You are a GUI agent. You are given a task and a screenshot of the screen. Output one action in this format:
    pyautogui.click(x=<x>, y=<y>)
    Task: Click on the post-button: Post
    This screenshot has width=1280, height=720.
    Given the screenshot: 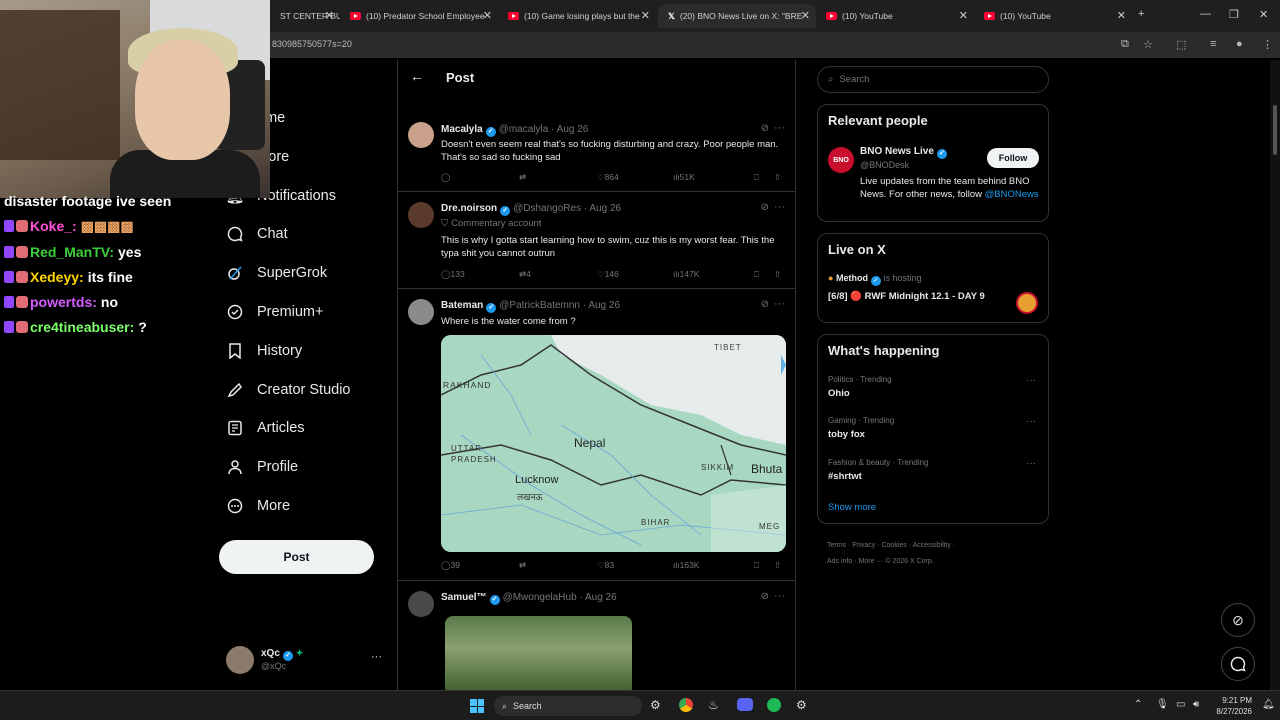 What is the action you would take?
    pyautogui.click(x=296, y=557)
    